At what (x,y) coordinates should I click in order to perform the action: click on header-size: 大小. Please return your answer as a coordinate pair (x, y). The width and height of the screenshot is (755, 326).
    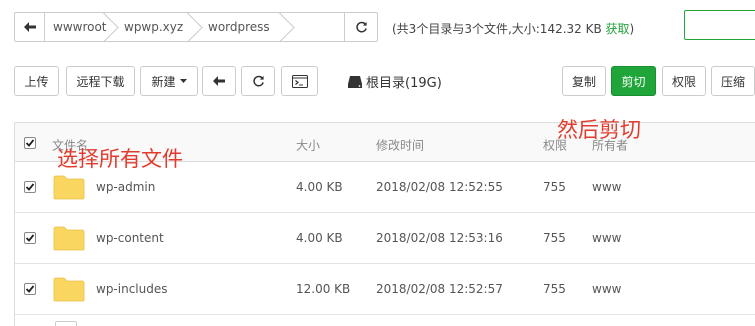
    Looking at the image, I should click on (308, 145).